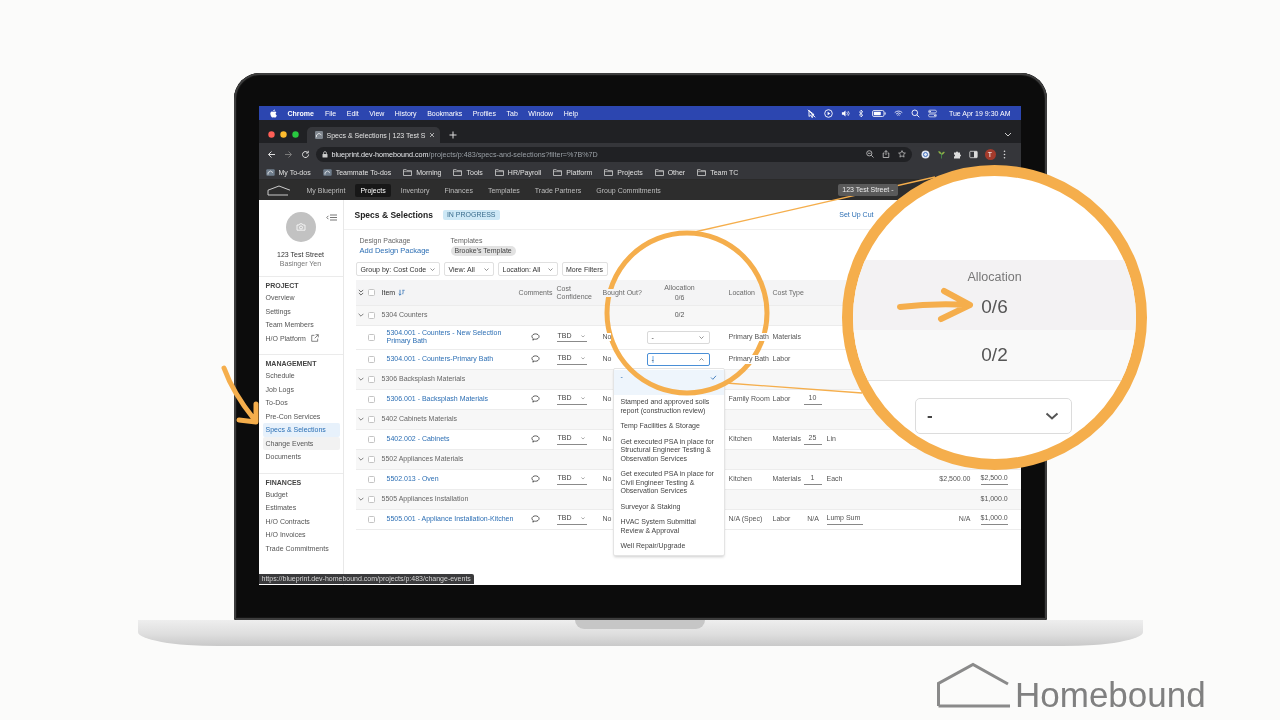 This screenshot has width=1280, height=720. I want to click on plus-icon, so click(453, 135).